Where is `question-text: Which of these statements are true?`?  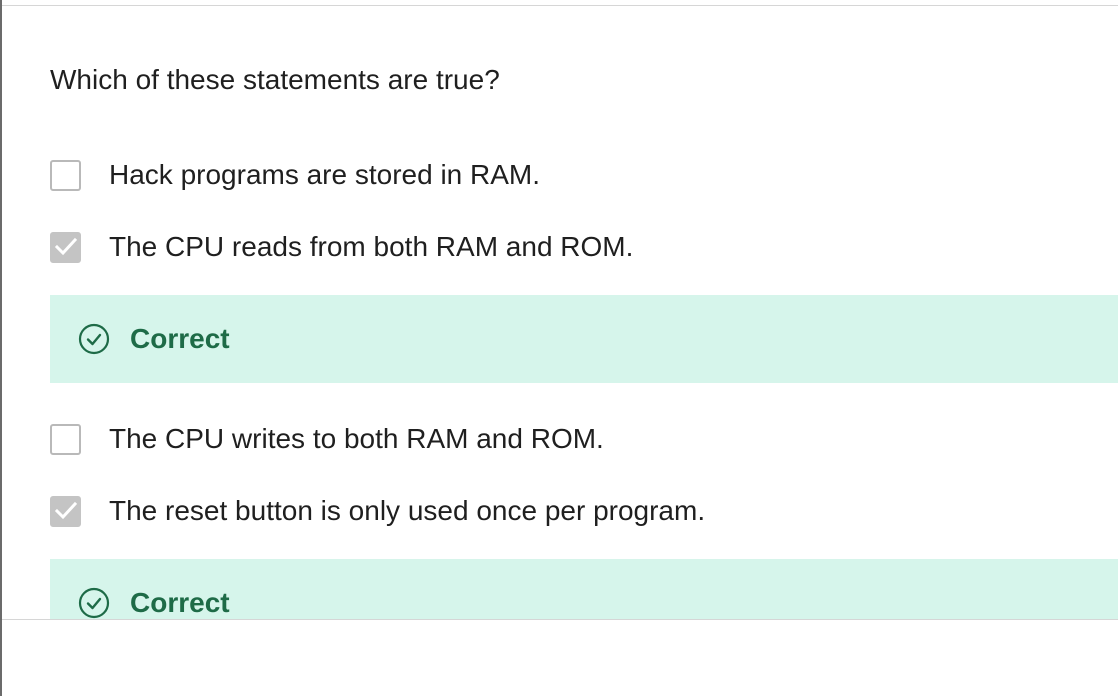
question-text: Which of these statements are true? is located at coordinates (275, 79).